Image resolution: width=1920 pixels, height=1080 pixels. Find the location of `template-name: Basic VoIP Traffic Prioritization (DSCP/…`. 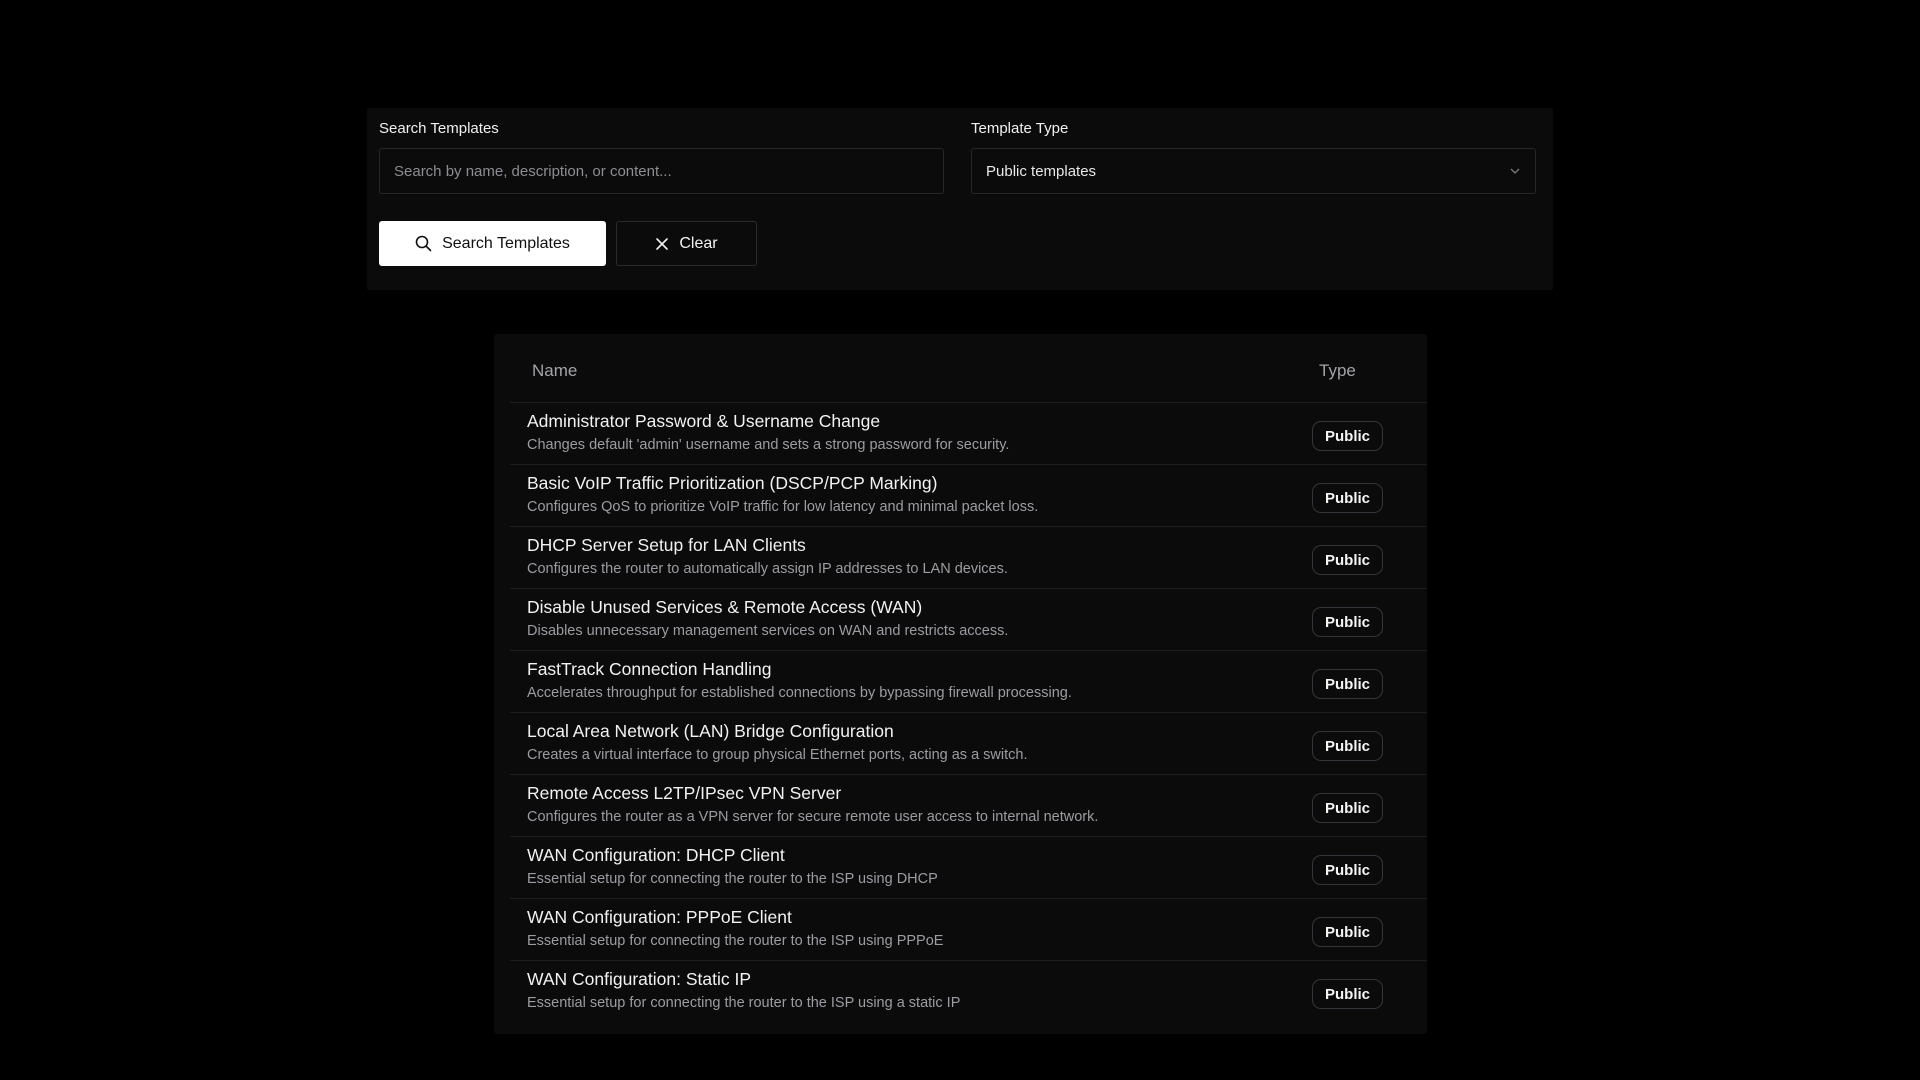

template-name: Basic VoIP Traffic Prioritization (DSCP/… is located at coordinates (732, 483).